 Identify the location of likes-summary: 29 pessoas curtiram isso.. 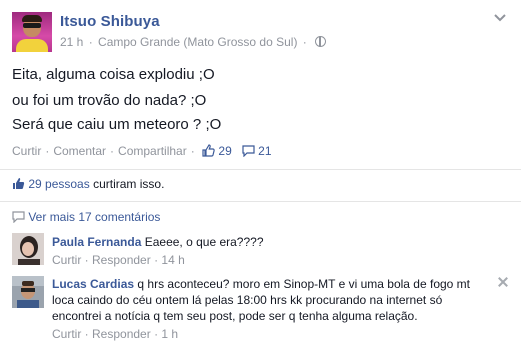
(88, 185).